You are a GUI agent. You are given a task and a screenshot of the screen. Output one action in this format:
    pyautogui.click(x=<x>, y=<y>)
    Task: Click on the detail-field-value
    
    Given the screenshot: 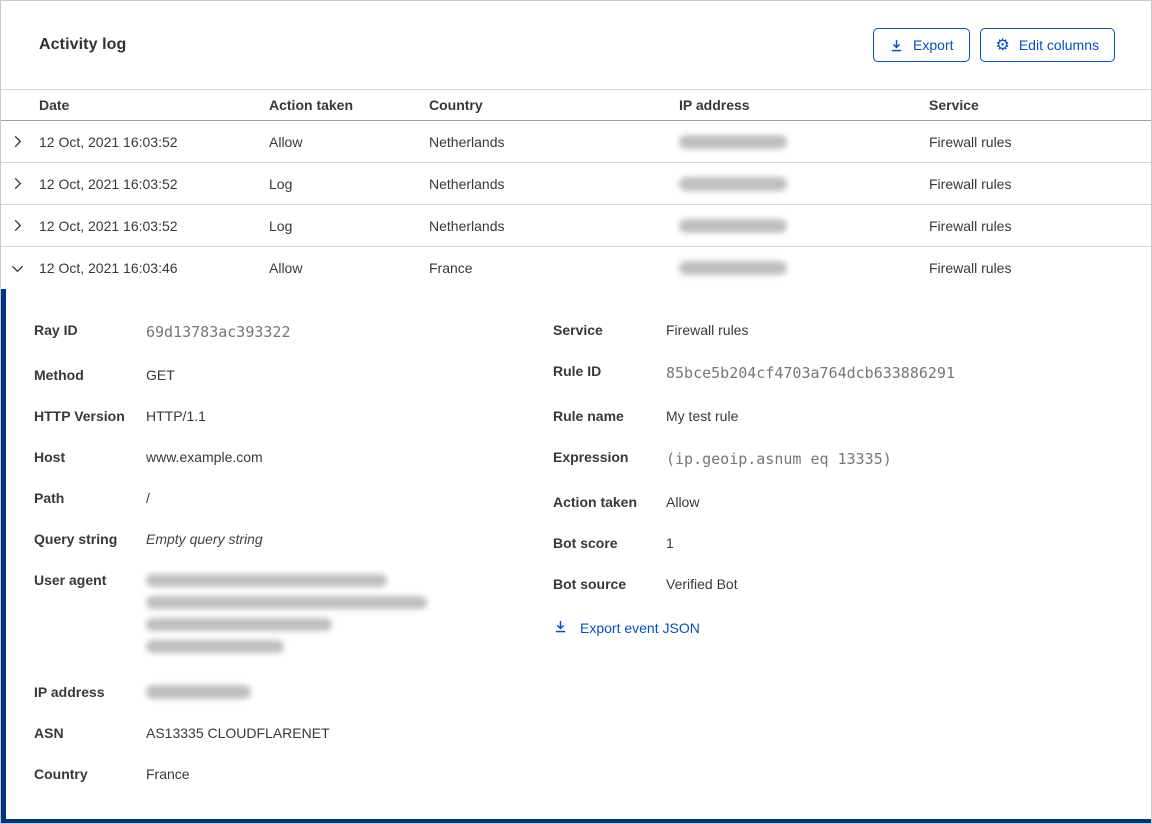 What is the action you would take?
    pyautogui.click(x=286, y=615)
    